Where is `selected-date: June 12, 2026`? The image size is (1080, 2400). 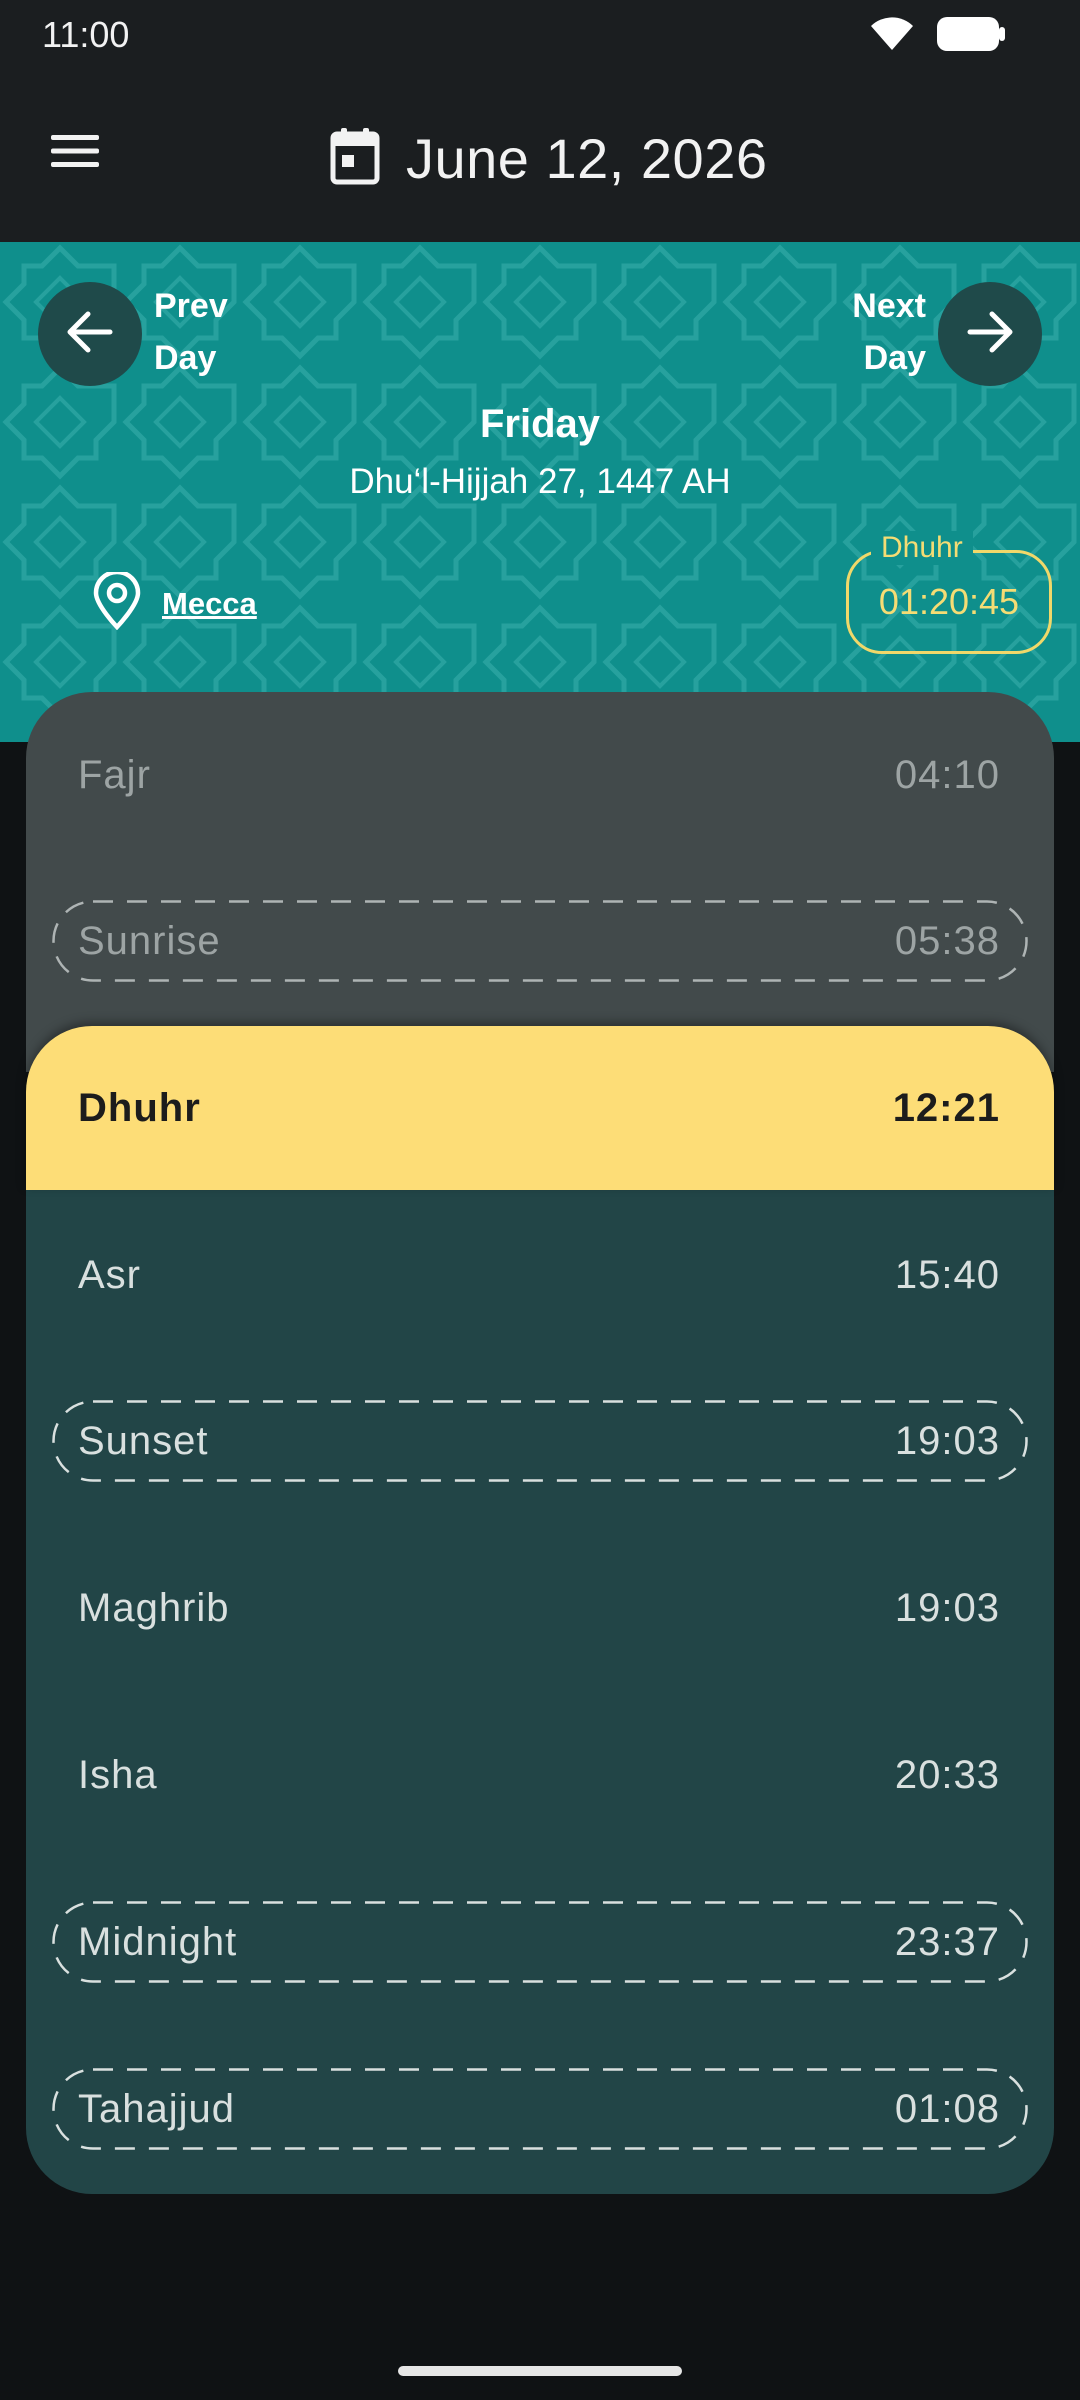
selected-date: June 12, 2026 is located at coordinates (587, 158).